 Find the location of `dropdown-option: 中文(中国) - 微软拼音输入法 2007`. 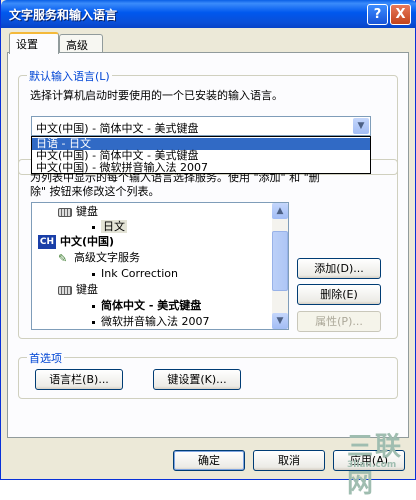

dropdown-option: 中文(中国) - 微软拼音输入法 2007 is located at coordinates (201, 168).